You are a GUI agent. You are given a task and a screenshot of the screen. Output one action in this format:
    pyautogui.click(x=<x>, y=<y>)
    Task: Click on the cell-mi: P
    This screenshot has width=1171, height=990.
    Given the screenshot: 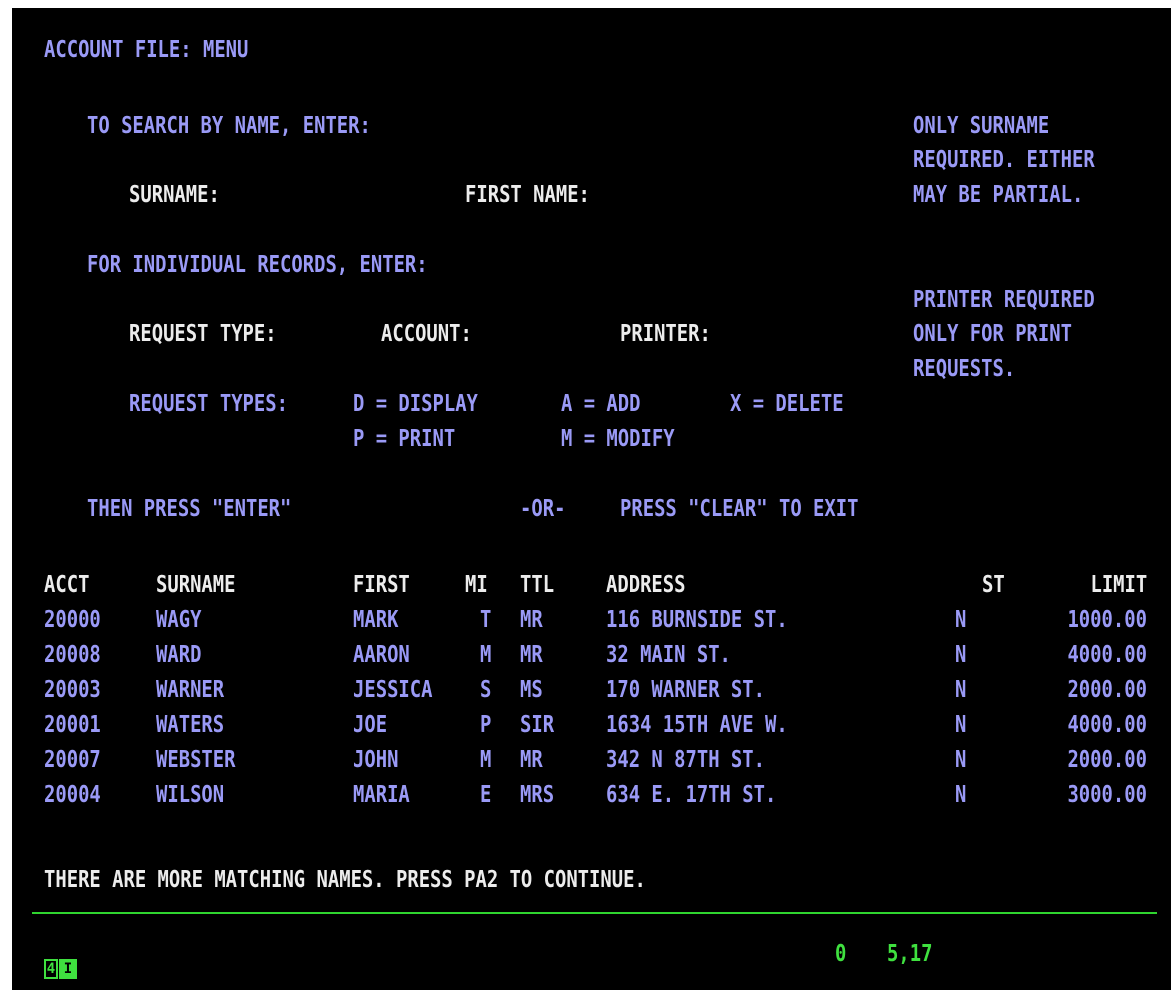 What is the action you would take?
    pyautogui.click(x=486, y=725)
    